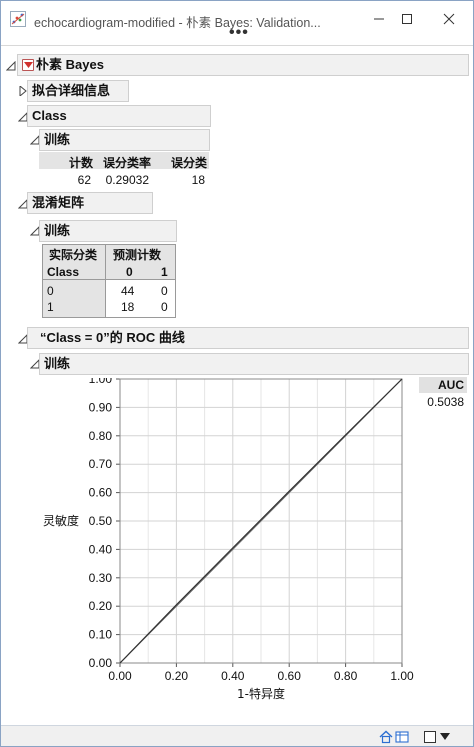  I want to click on close-button, so click(449, 19).